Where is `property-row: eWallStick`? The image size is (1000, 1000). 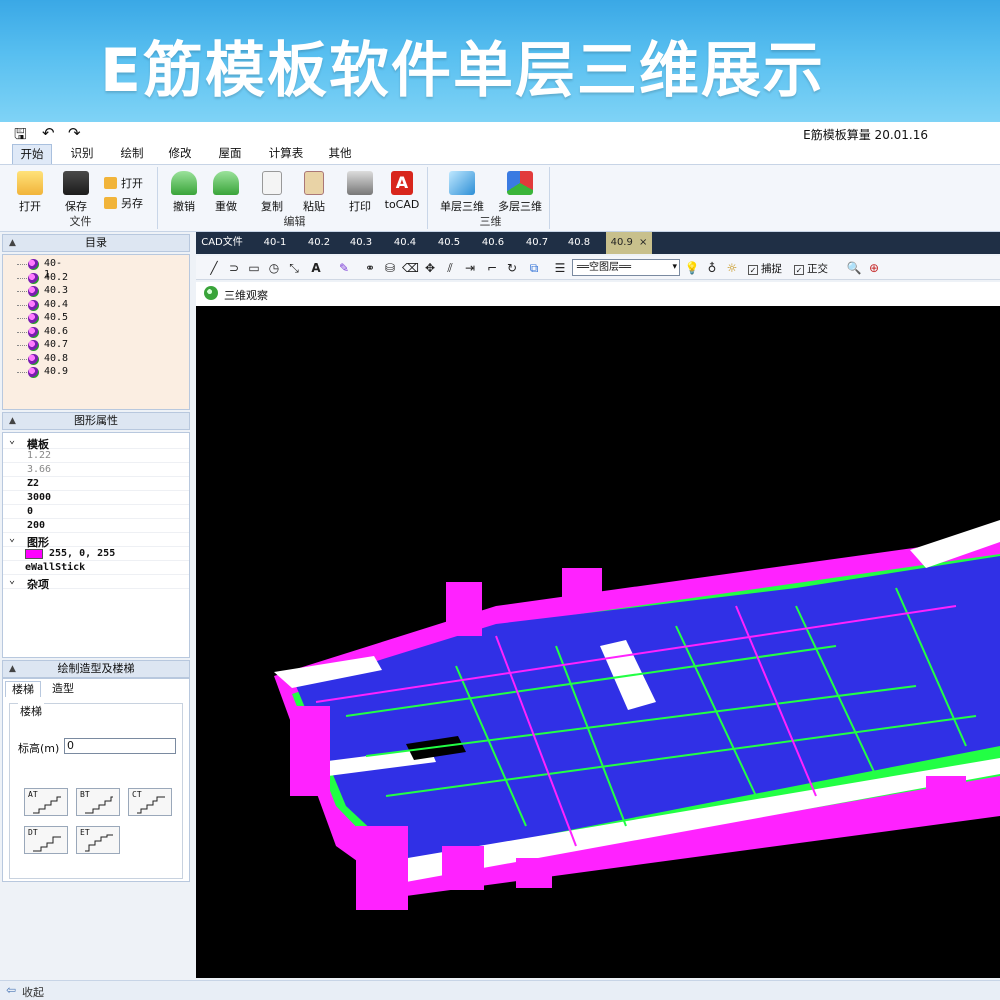 property-row: eWallStick is located at coordinates (96, 568).